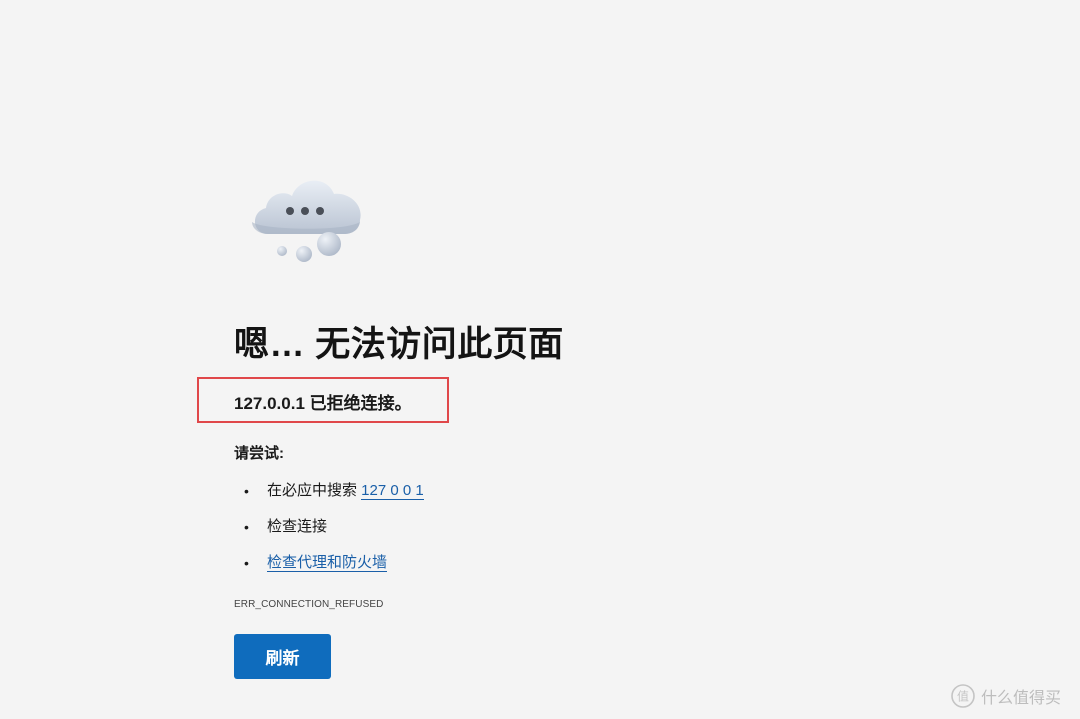  Describe the element at coordinates (1021, 698) in the screenshot. I see `watermark-text: 什么值得买` at that location.